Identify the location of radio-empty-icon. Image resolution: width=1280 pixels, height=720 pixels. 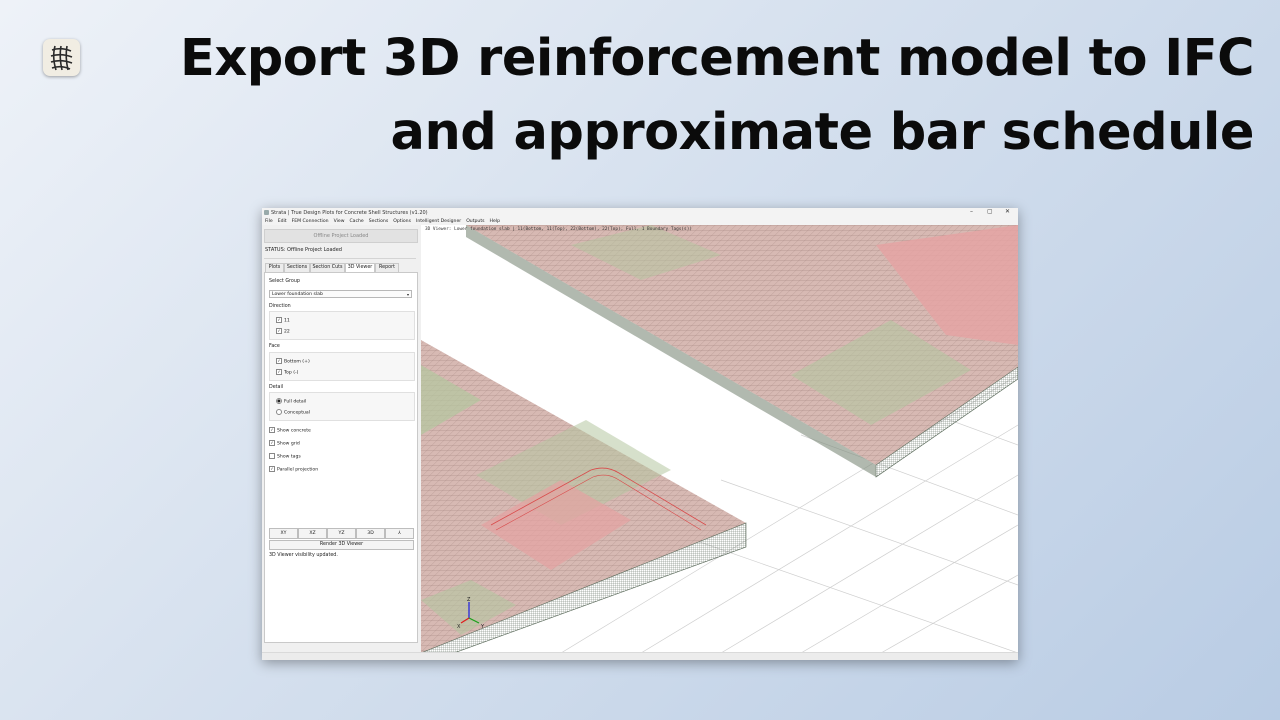
(279, 412).